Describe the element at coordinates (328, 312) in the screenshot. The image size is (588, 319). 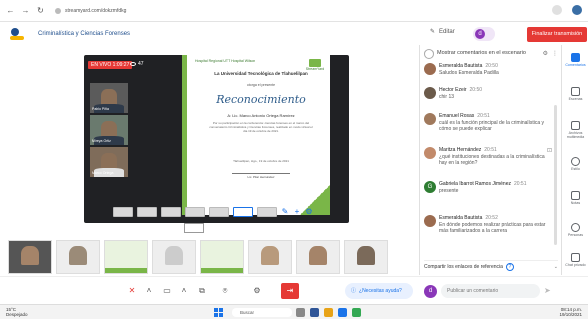
I see `file-explorer-icon` at that location.